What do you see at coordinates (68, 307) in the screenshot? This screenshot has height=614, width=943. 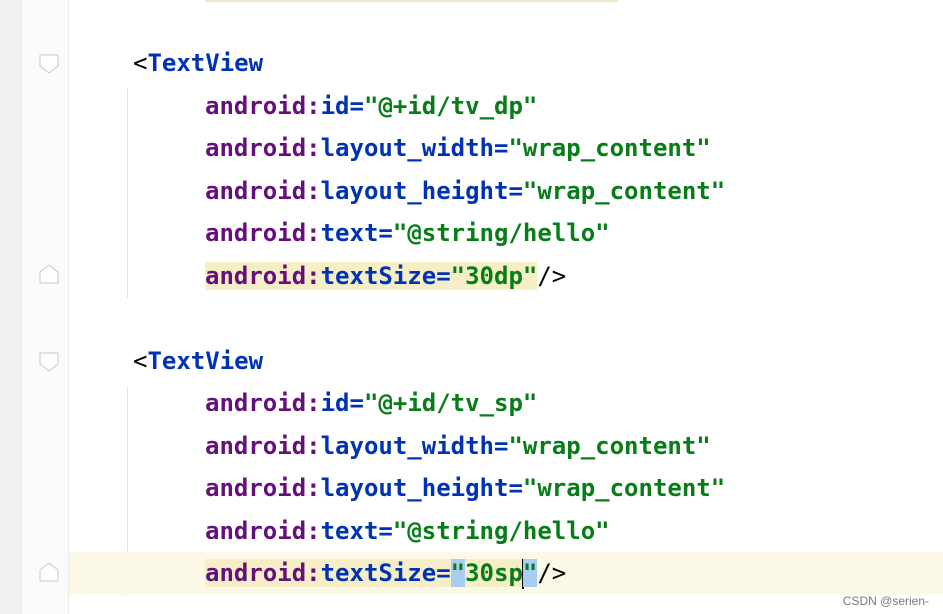 I see `gutter-divider` at bounding box center [68, 307].